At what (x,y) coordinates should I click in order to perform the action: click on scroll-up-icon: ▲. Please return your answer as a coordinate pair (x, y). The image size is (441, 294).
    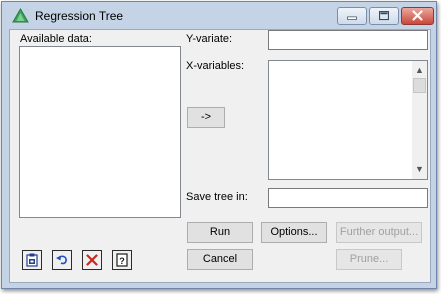
    Looking at the image, I should click on (419, 70).